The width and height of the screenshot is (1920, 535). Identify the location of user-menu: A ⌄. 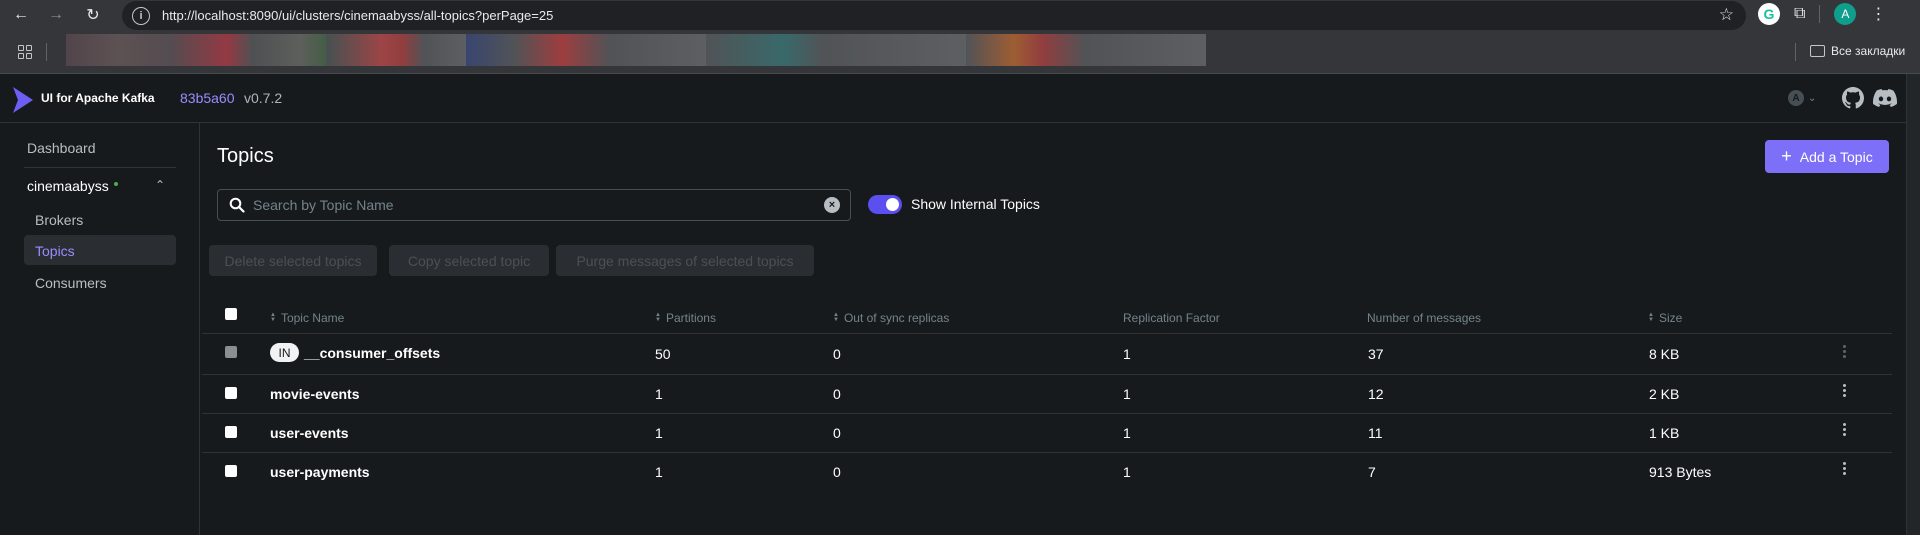
(1802, 98).